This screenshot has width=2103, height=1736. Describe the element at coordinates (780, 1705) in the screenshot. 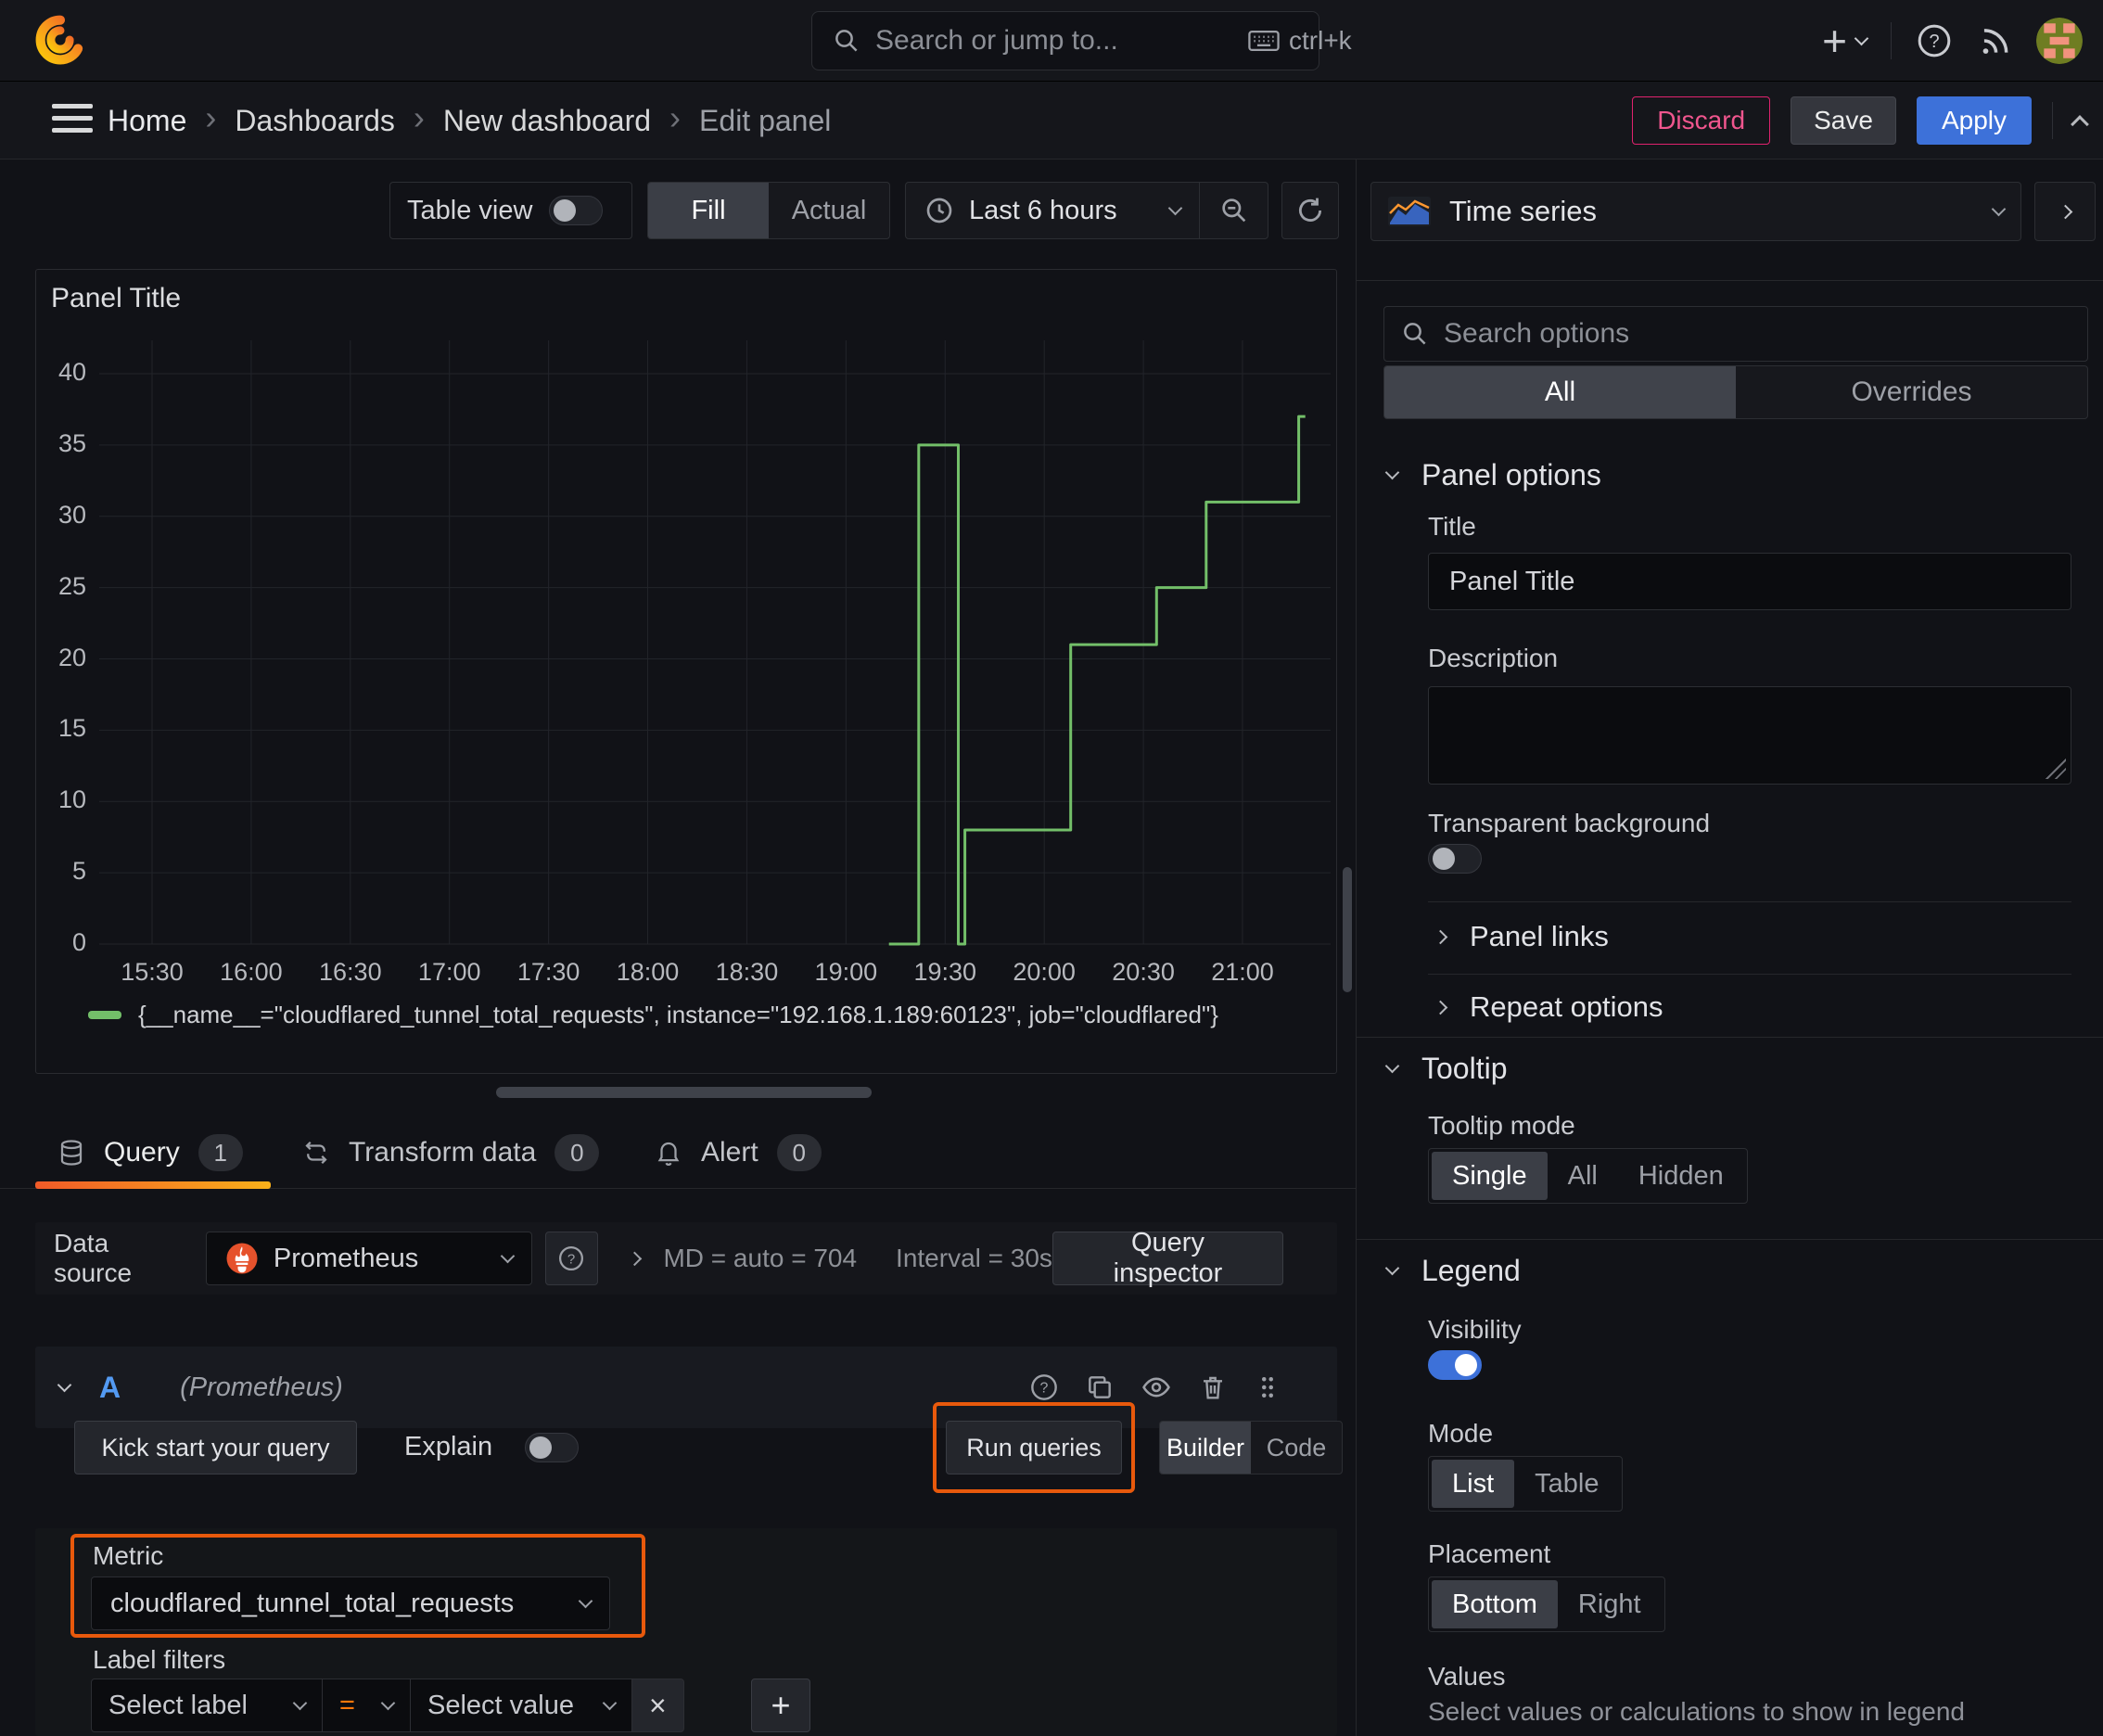

I see `add-filter-button: +` at that location.